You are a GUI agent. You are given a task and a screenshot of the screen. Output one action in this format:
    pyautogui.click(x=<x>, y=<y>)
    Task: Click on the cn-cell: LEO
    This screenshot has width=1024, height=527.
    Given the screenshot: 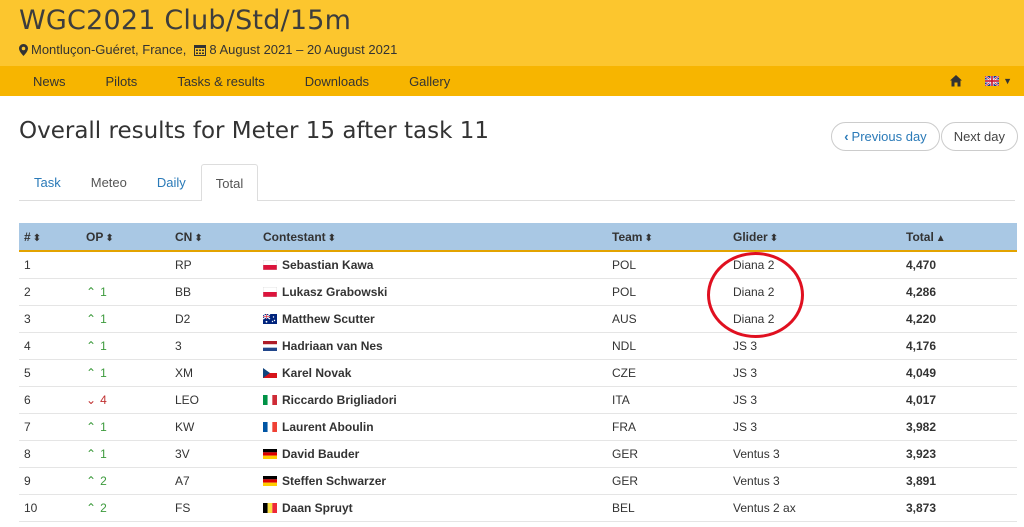 What is the action you would take?
    pyautogui.click(x=187, y=399)
    